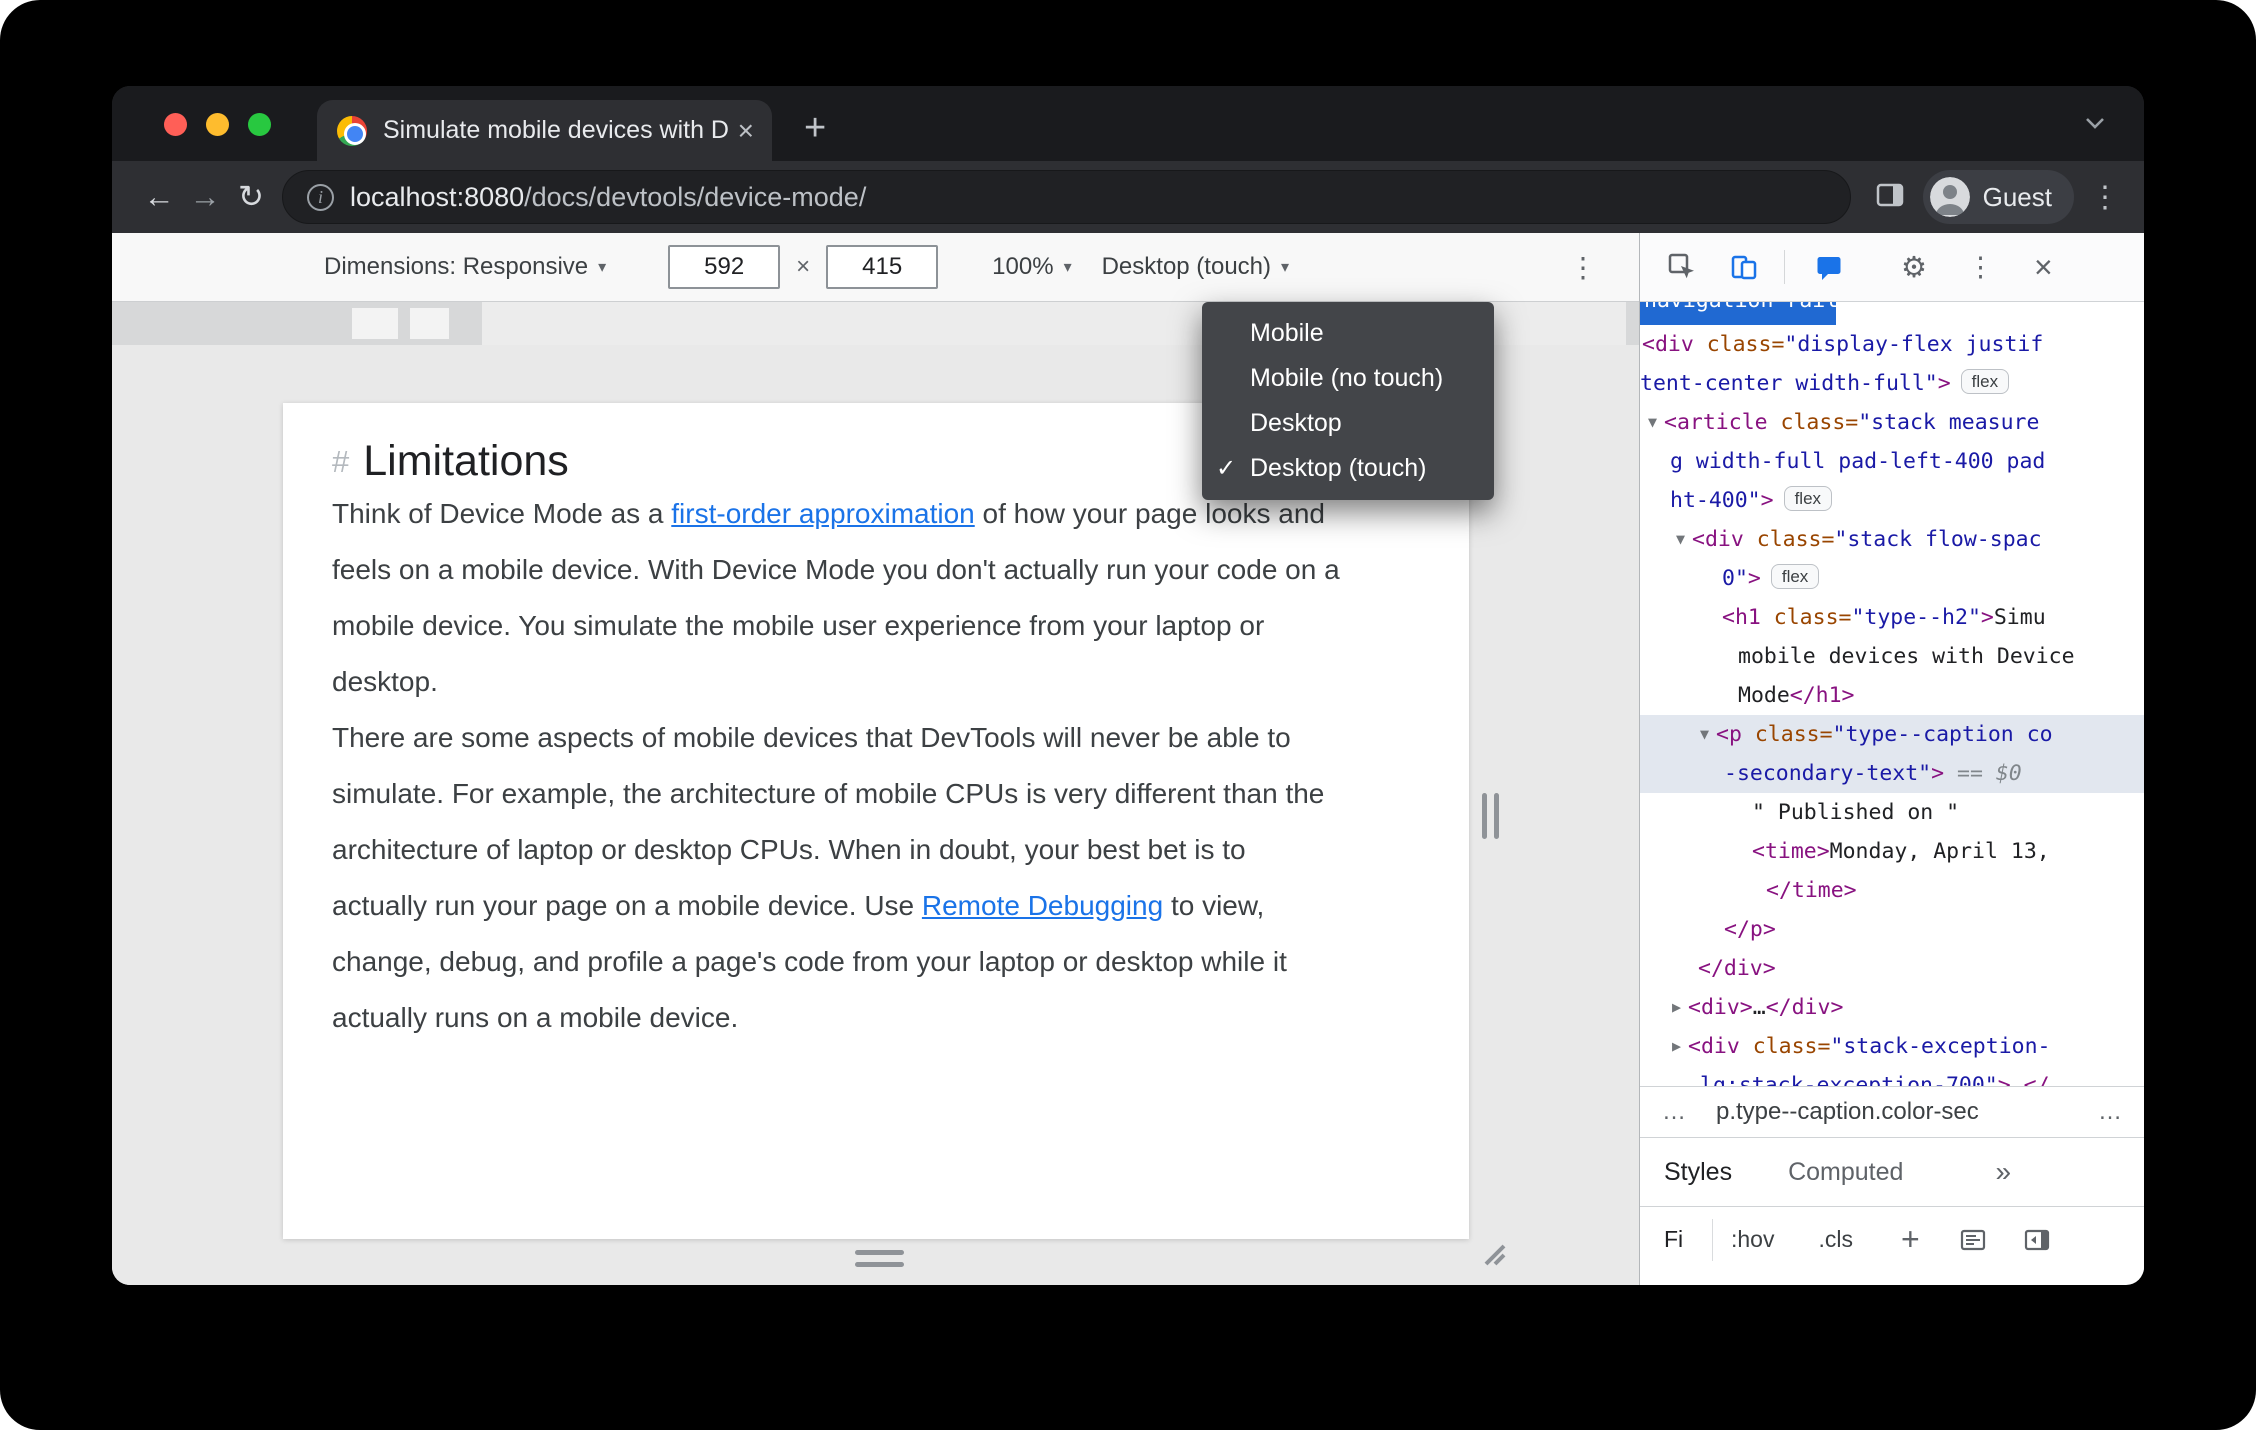 This screenshot has width=2256, height=1430. Describe the element at coordinates (1739, 344) in the screenshot. I see `code-token: class=` at that location.